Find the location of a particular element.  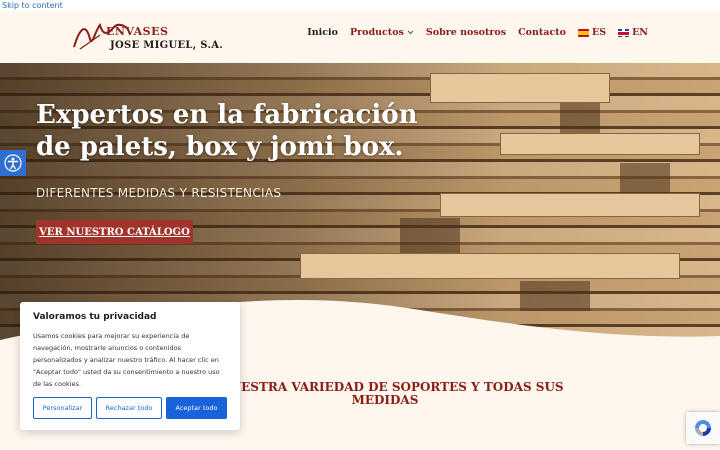

cookie-actions: Personalizar Rechazar todo Aceptar todo is located at coordinates (130, 408).